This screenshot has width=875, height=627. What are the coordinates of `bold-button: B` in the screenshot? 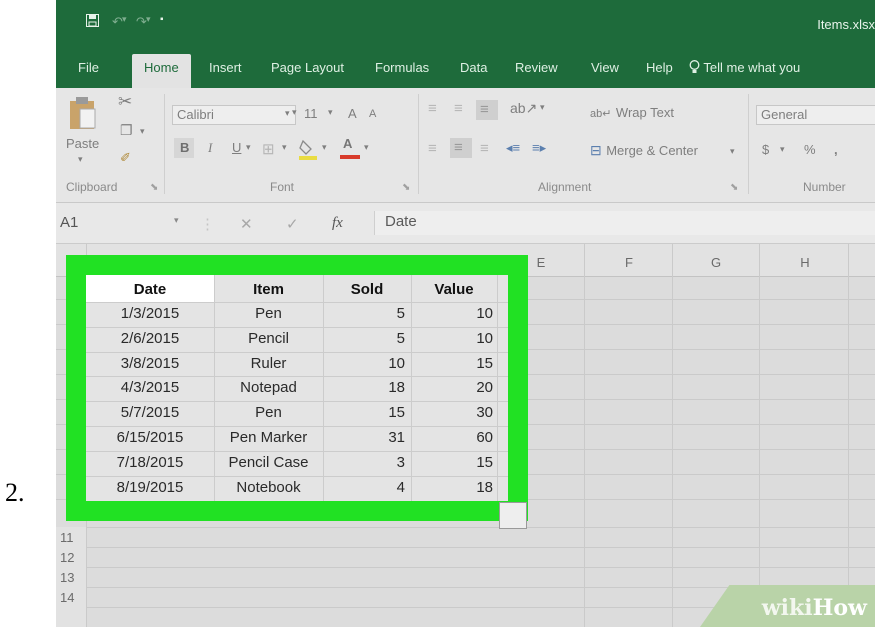 It's located at (184, 147).